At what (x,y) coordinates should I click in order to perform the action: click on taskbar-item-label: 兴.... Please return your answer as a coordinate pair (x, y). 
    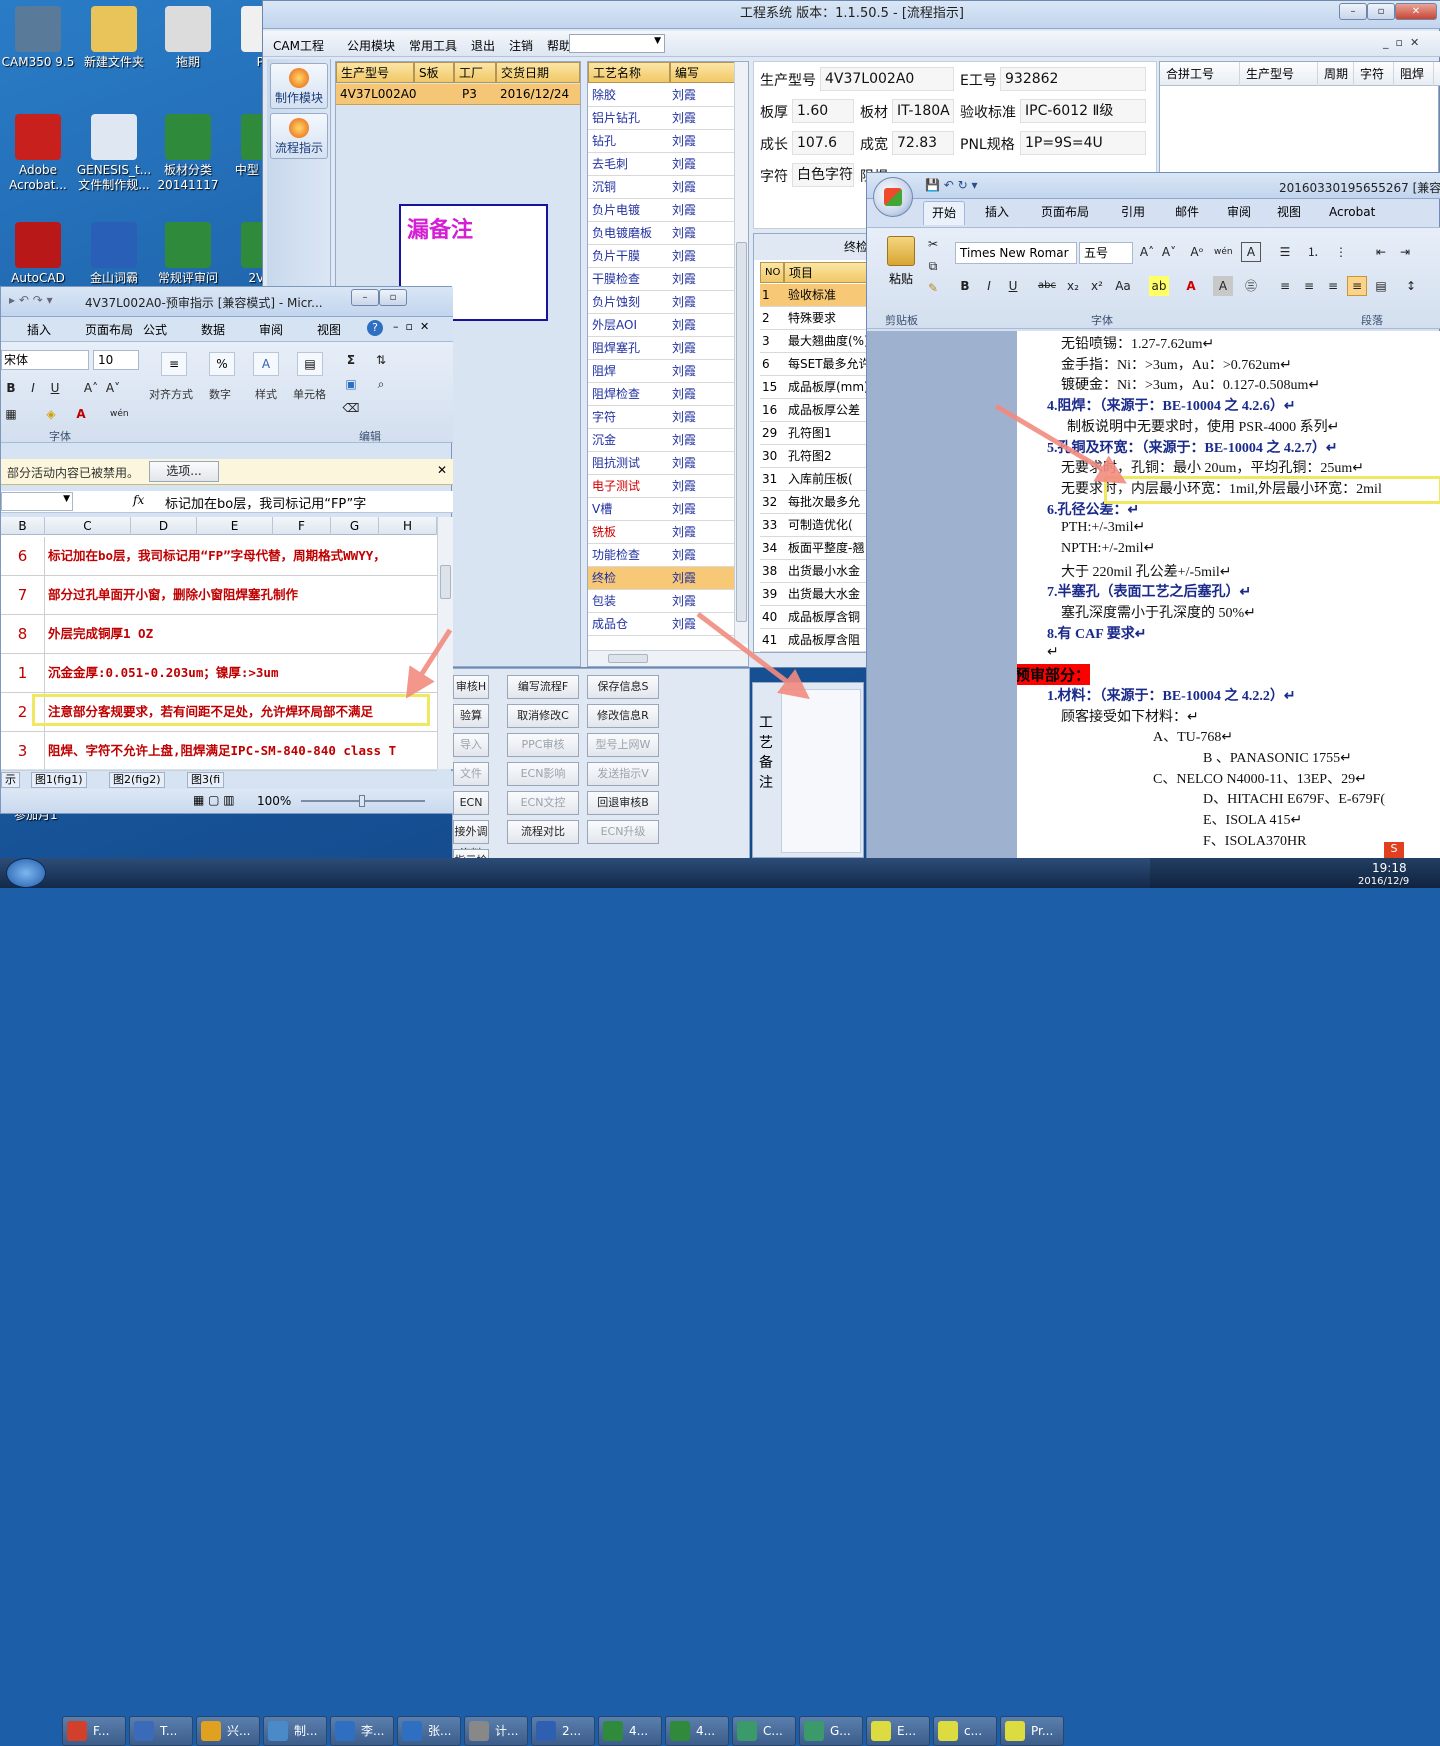
    Looking at the image, I should click on (239, 1731).